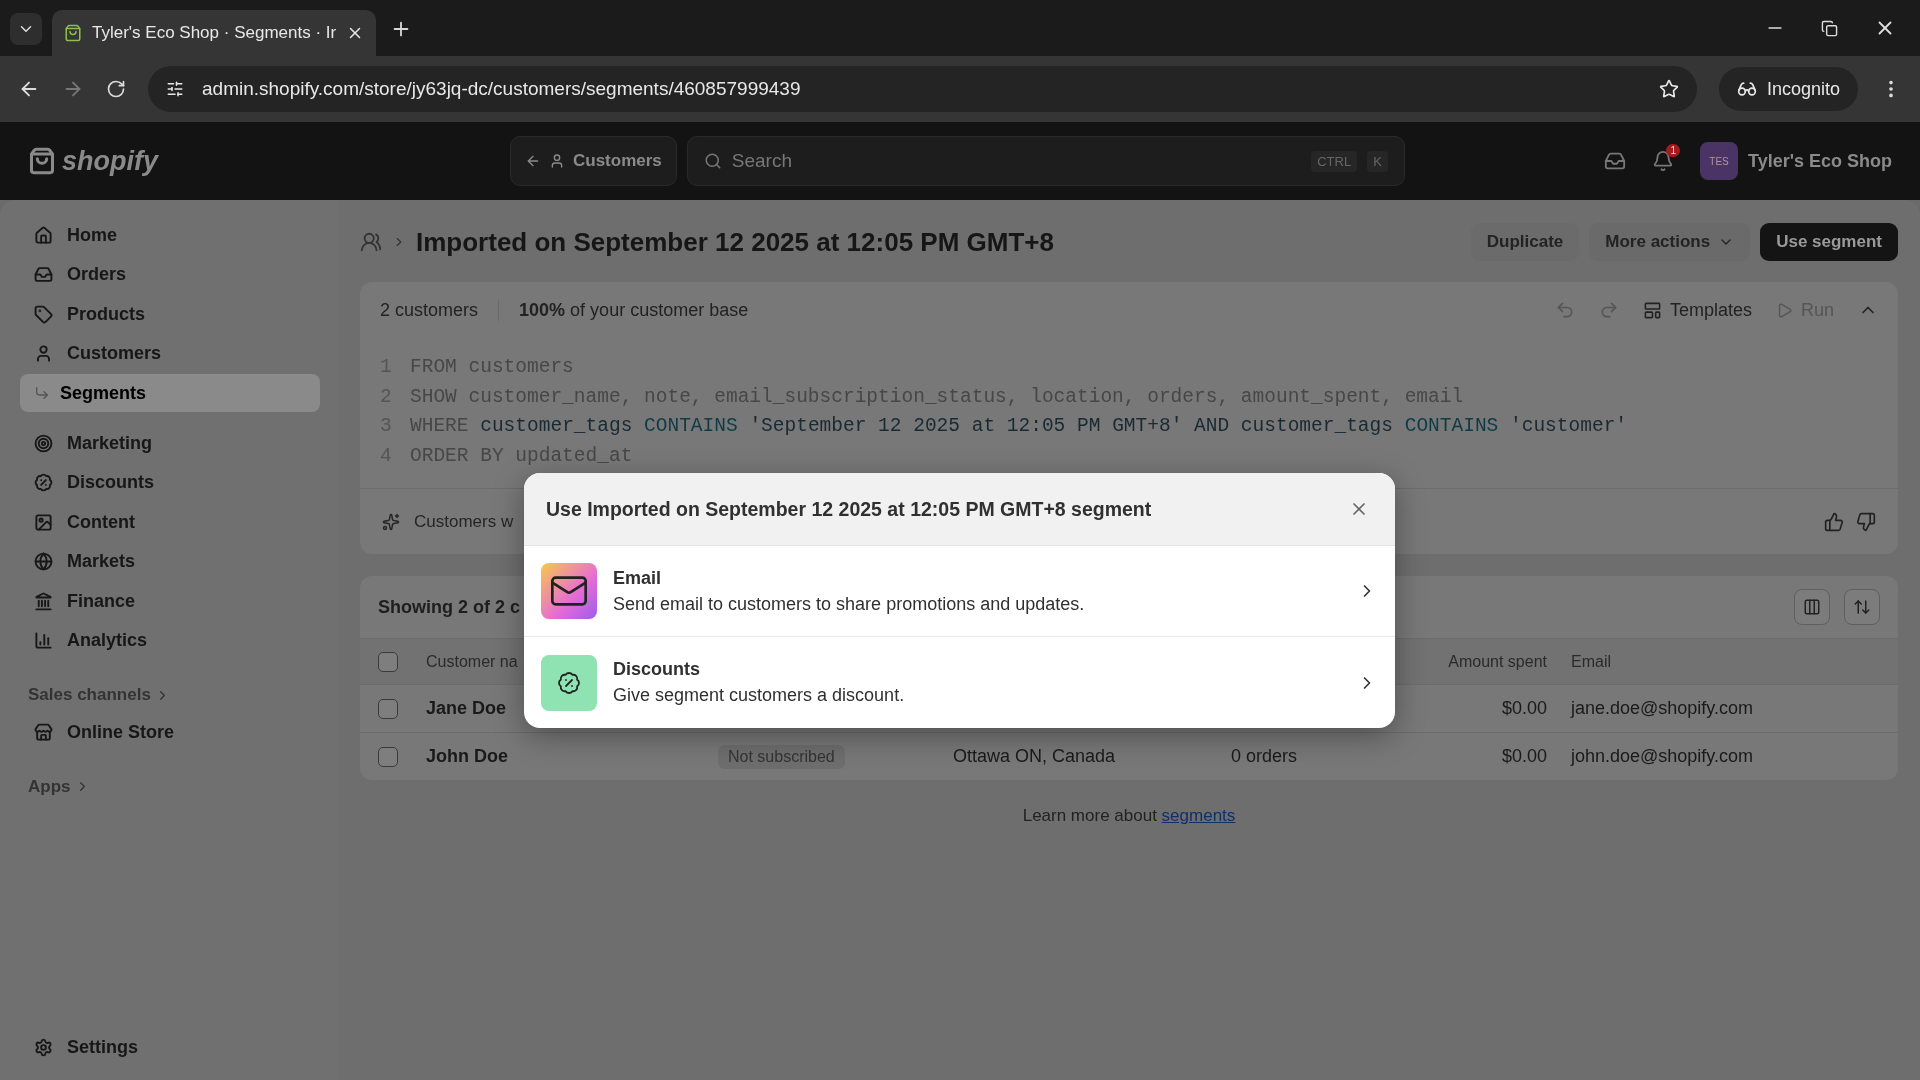  Describe the element at coordinates (269, 161) in the screenshot. I see `shopify-logo: shopify` at that location.